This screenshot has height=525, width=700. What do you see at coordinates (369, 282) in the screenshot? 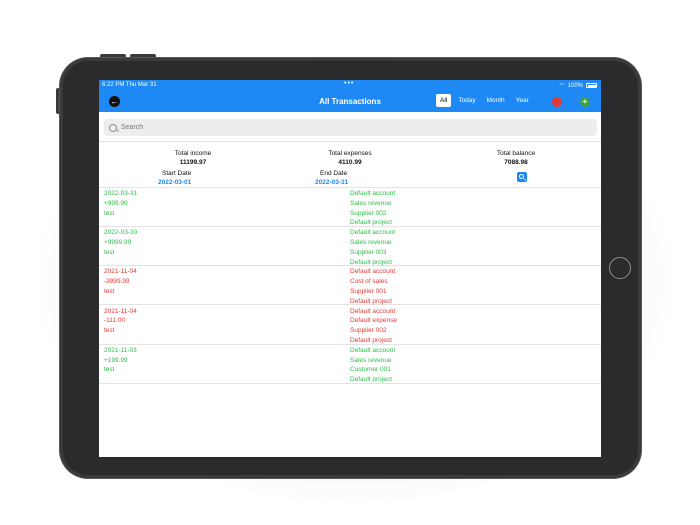
I see `transaction-category: Cost of sales` at bounding box center [369, 282].